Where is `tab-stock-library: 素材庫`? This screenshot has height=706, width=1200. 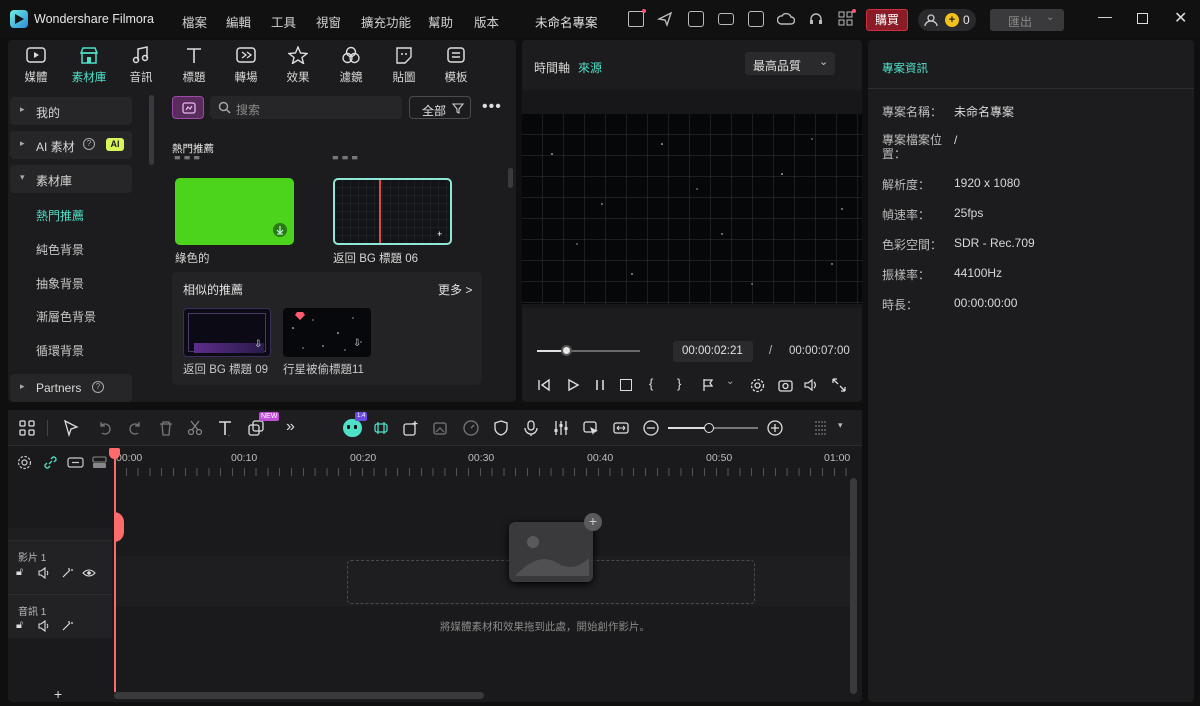
tab-stock-library: 素材庫 is located at coordinates (89, 65).